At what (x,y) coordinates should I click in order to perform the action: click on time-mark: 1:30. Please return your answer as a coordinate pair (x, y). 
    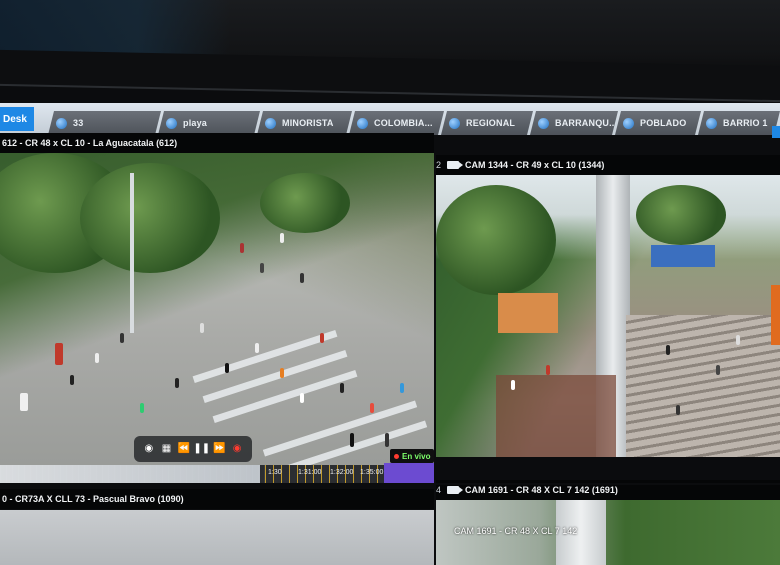
    Looking at the image, I should click on (275, 472).